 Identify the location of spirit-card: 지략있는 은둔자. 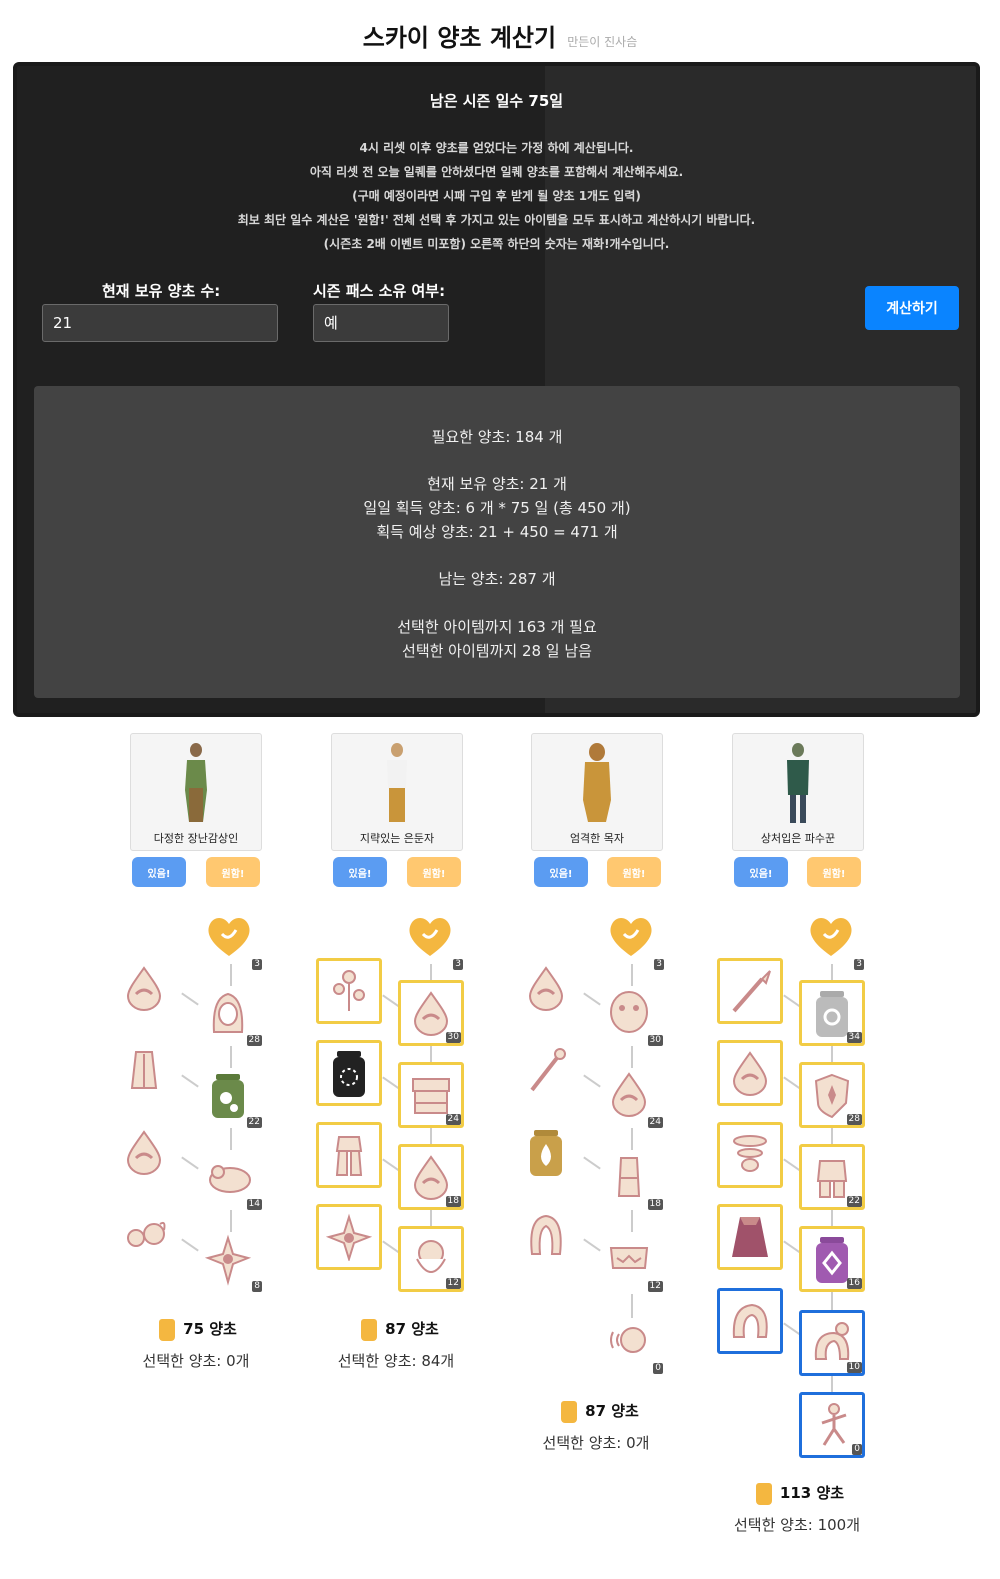
(397, 792).